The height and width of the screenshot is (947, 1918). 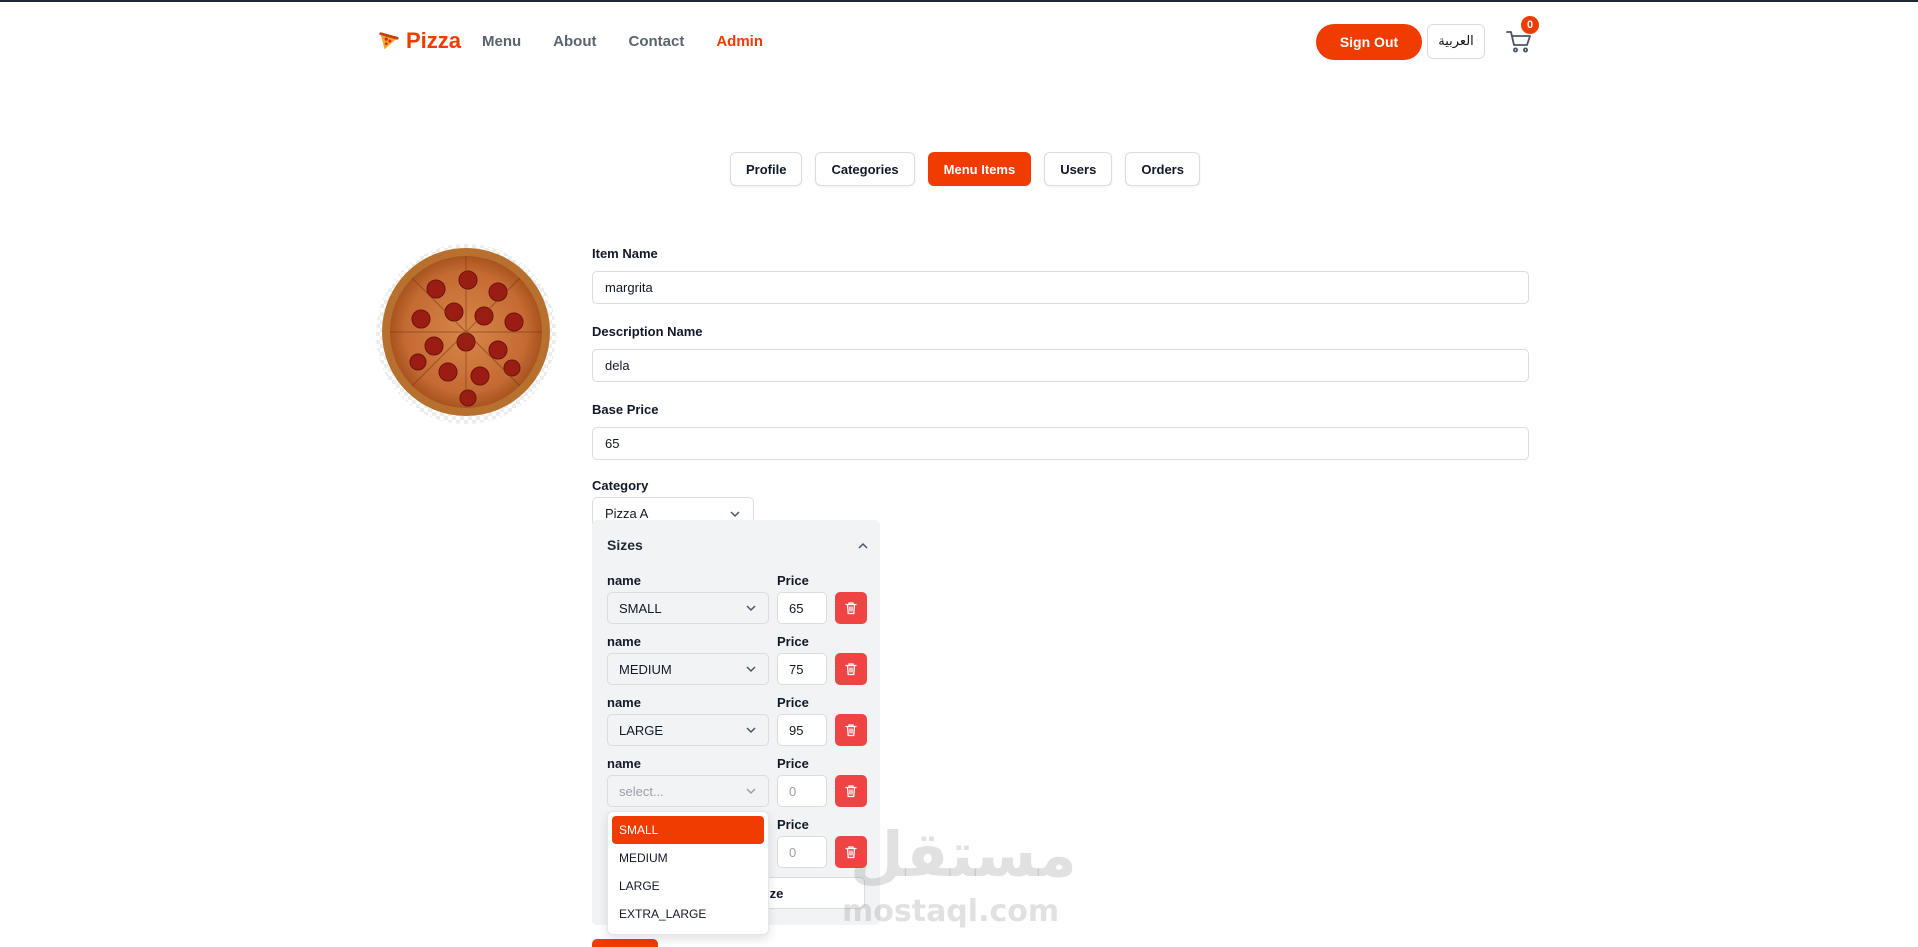 I want to click on size-name-value: SMALL, so click(x=640, y=608).